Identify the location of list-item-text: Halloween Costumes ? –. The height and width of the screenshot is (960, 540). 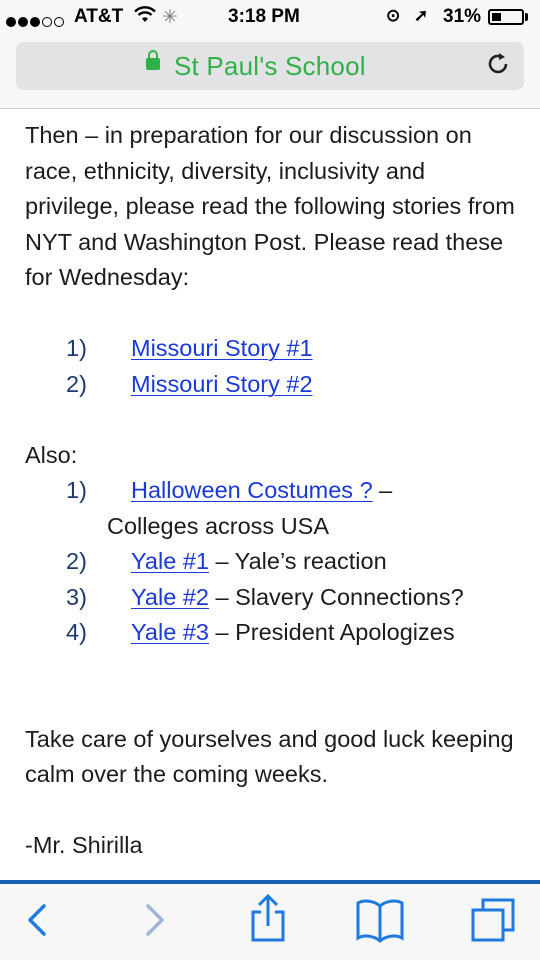
(261, 491).